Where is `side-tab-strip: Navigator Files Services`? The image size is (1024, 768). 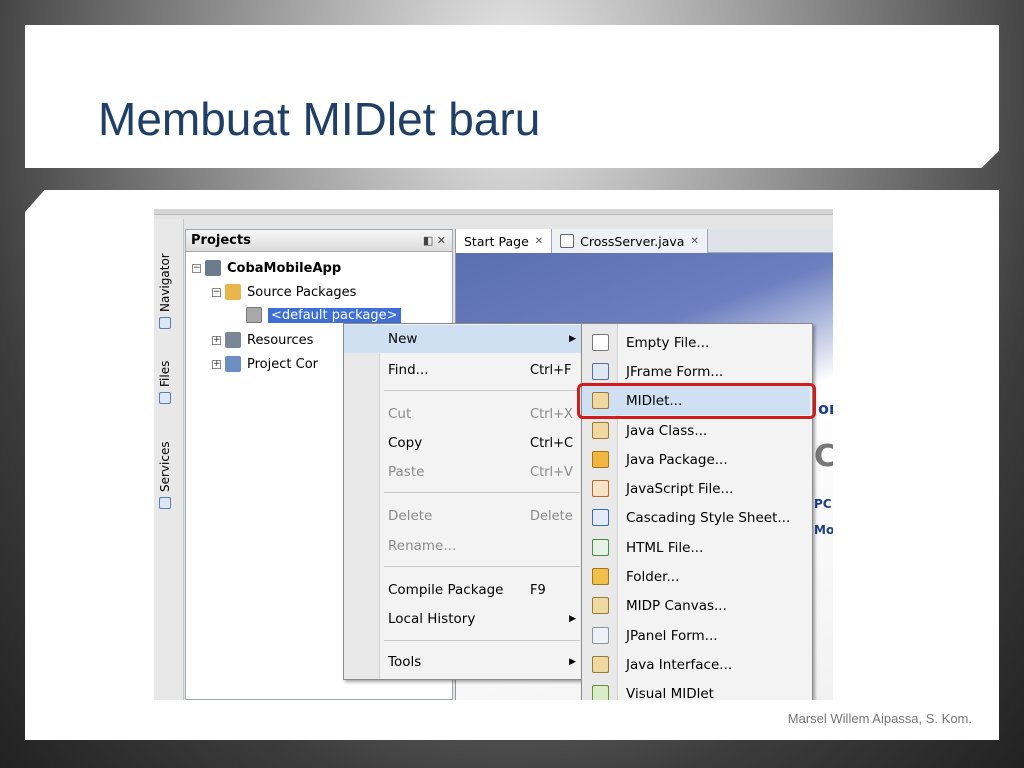 side-tab-strip: Navigator Files Services is located at coordinates (169, 459).